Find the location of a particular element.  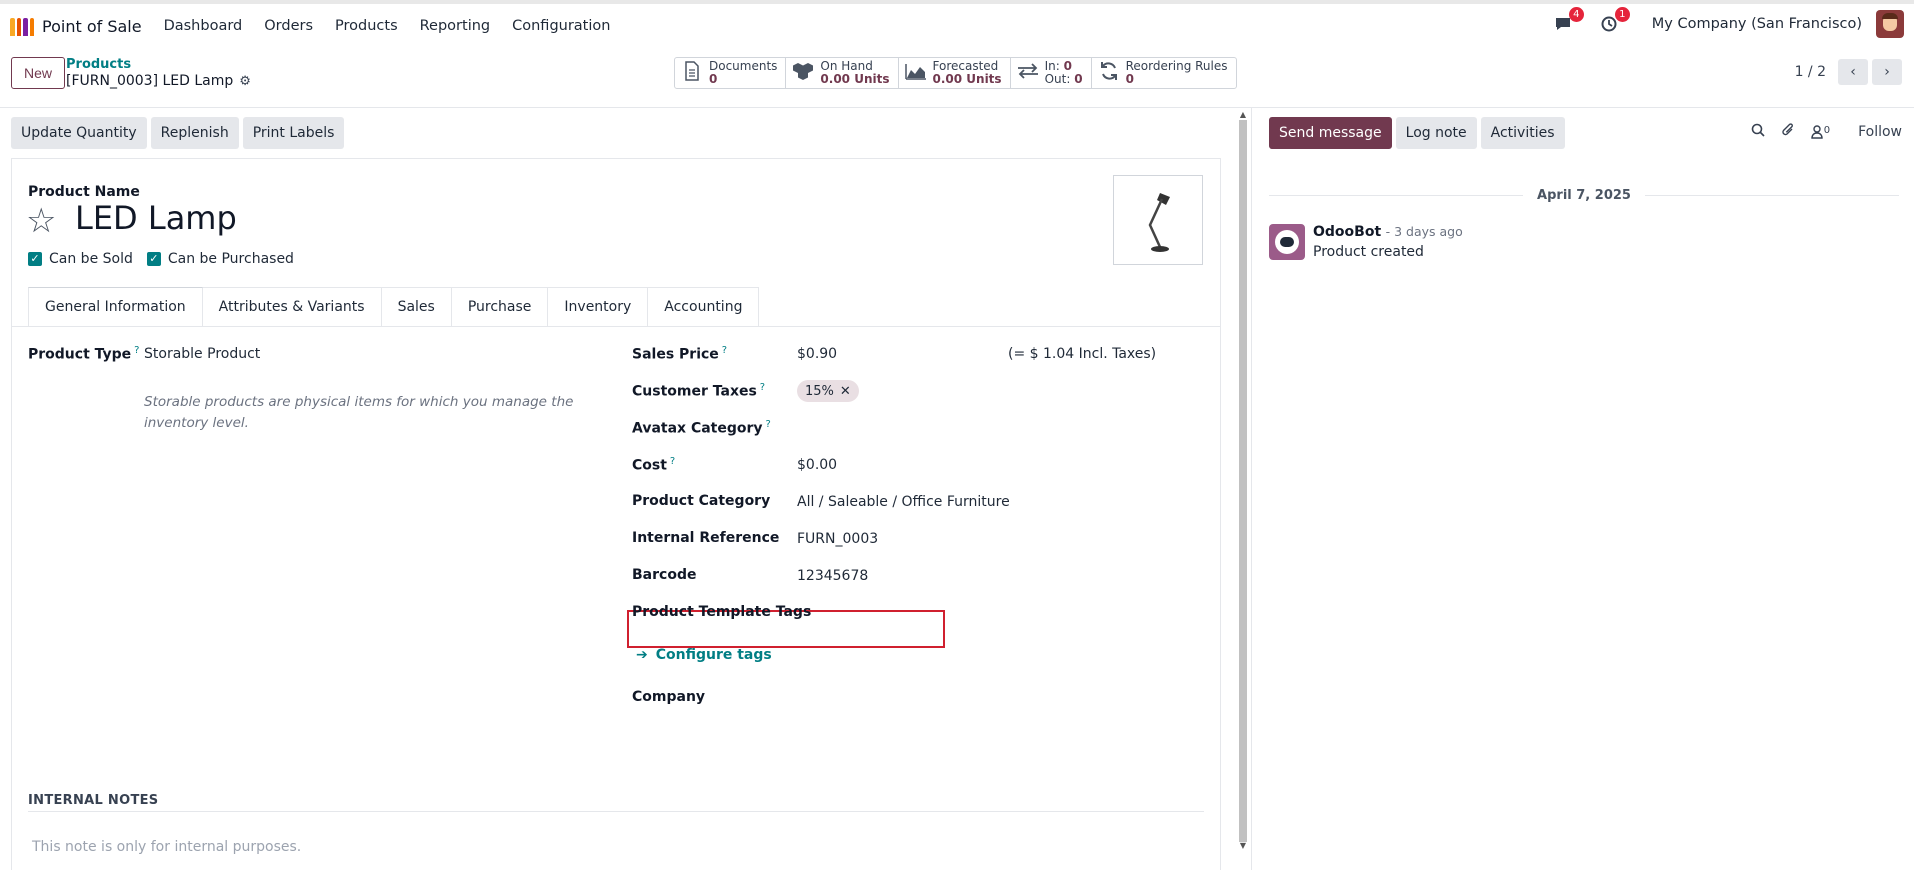

messages-icon: 4 is located at coordinates (1568, 21).